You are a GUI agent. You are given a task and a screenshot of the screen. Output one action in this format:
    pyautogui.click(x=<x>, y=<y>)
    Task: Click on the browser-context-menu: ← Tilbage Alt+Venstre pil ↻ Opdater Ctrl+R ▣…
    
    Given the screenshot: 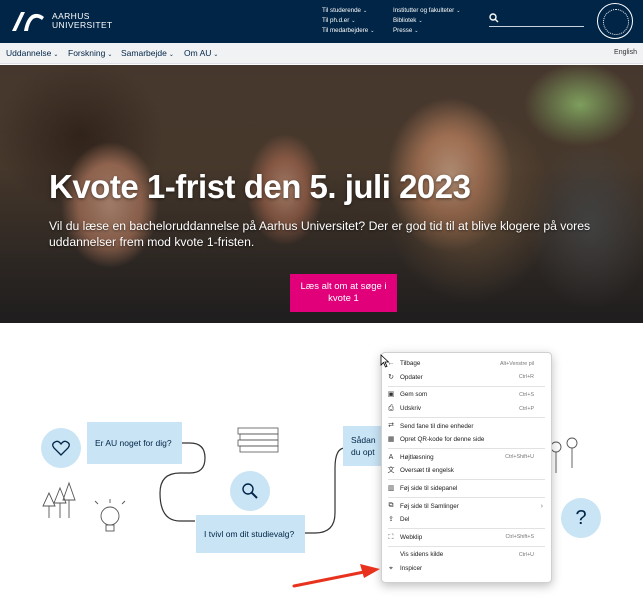 What is the action you would take?
    pyautogui.click(x=466, y=467)
    